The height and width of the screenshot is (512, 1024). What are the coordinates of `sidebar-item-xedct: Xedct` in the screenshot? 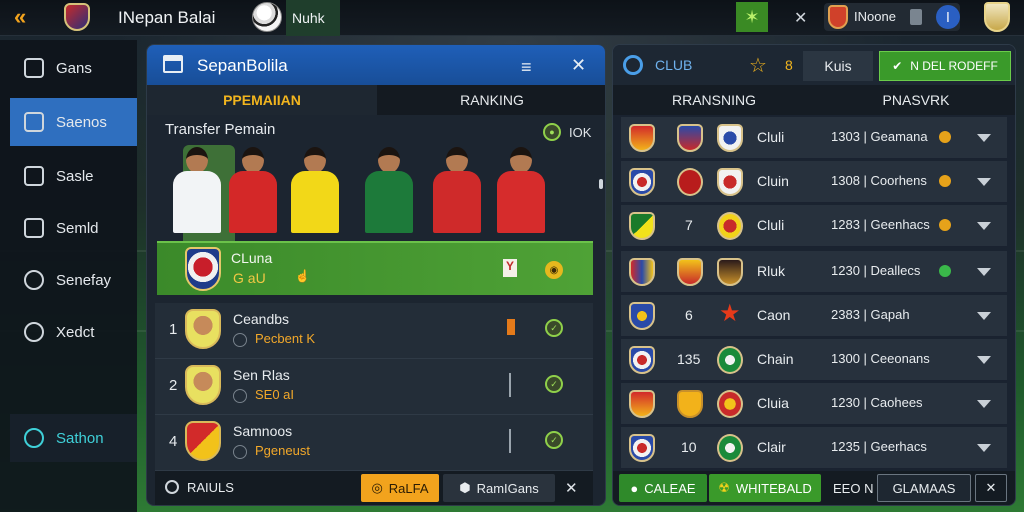 It's located at (73, 332).